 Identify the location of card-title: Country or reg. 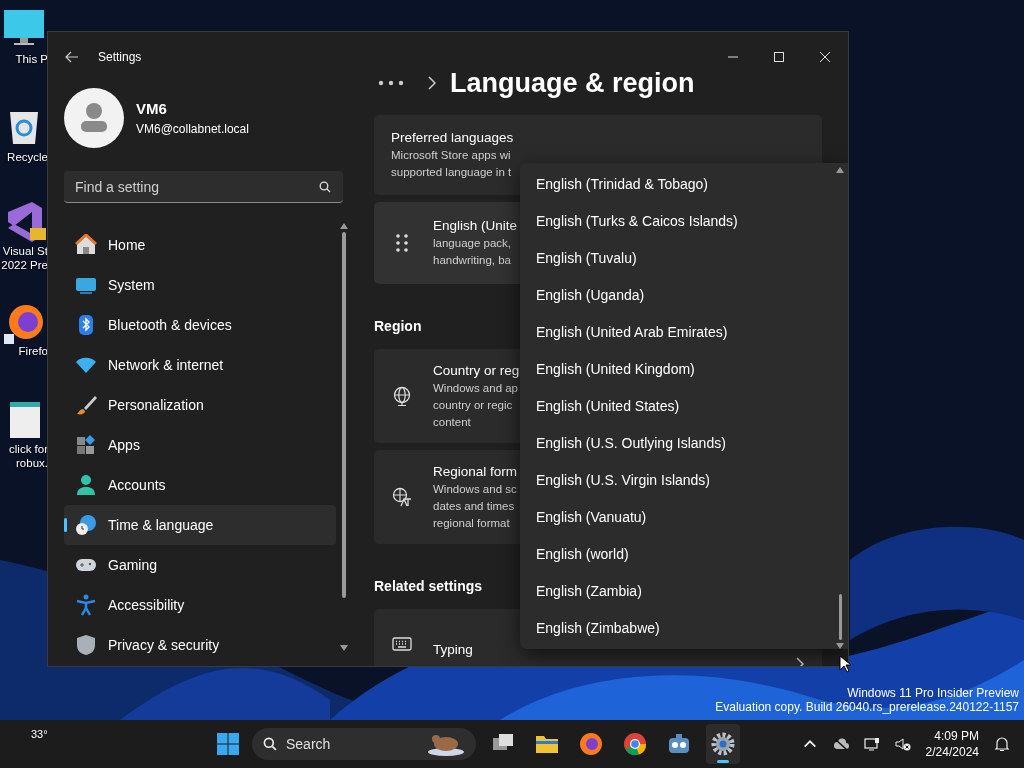
(476, 370).